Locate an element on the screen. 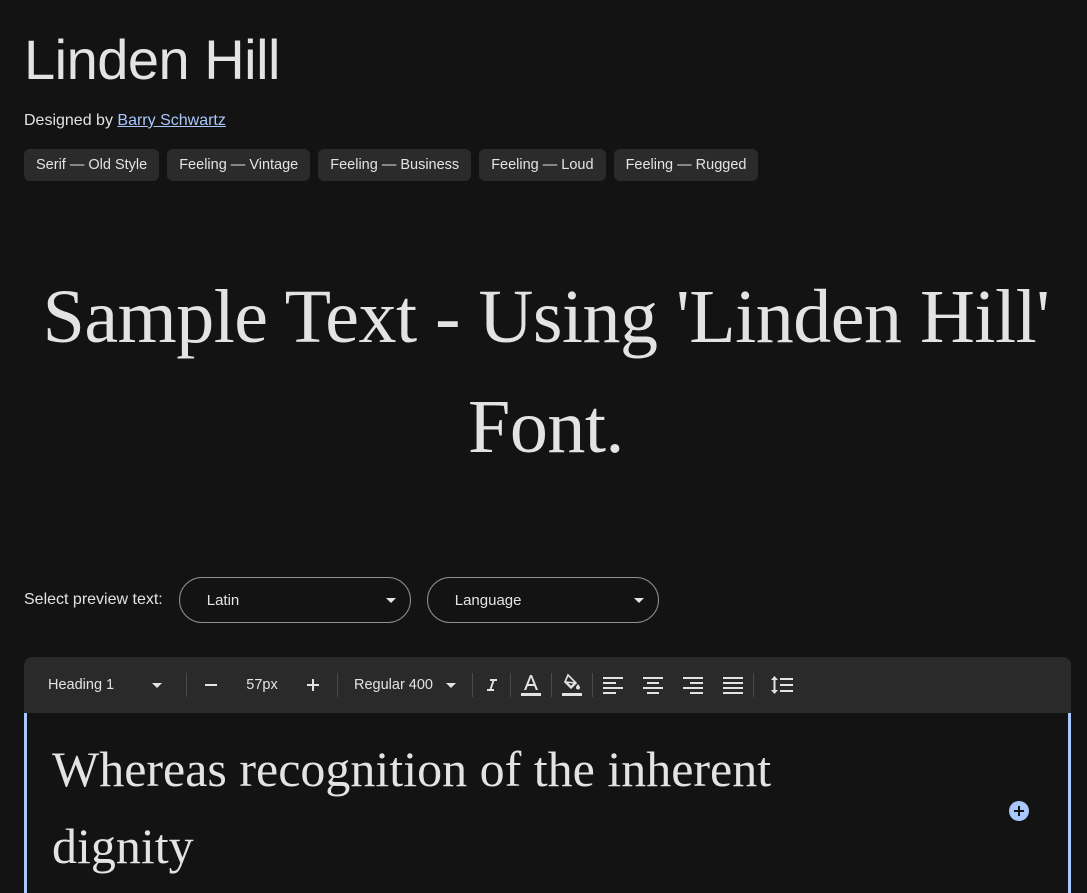 This screenshot has height=893, width=1087. designer-line: Designed by Barry Schwartz is located at coordinates (125, 121).